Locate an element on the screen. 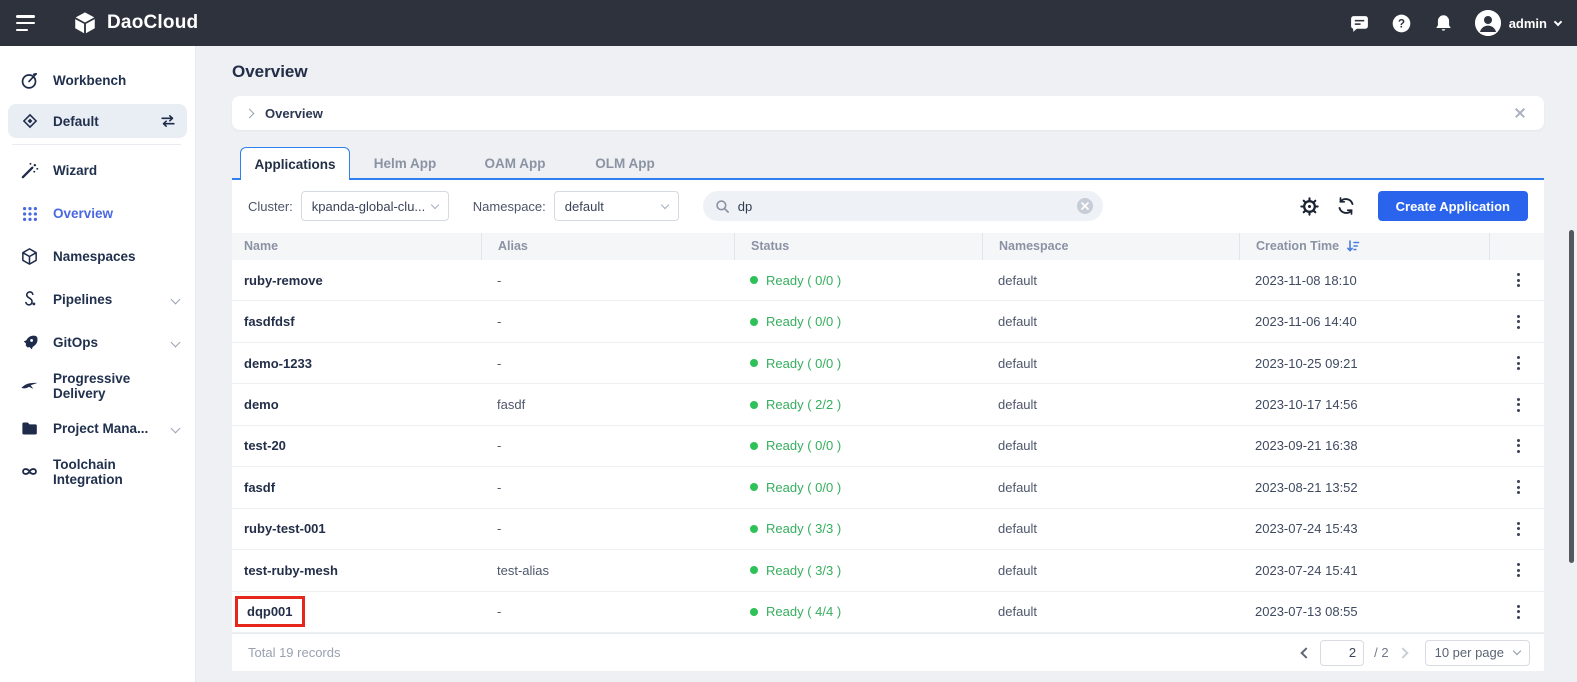 This screenshot has height=682, width=1577. vertical-scrollbar is located at coordinates (1571, 396).